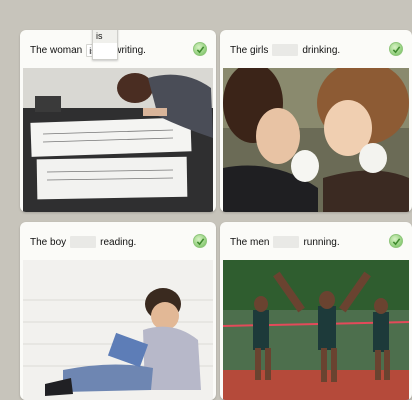 This screenshot has width=412, height=400. What do you see at coordinates (321, 50) in the screenshot?
I see `sentence-end: drinking.` at bounding box center [321, 50].